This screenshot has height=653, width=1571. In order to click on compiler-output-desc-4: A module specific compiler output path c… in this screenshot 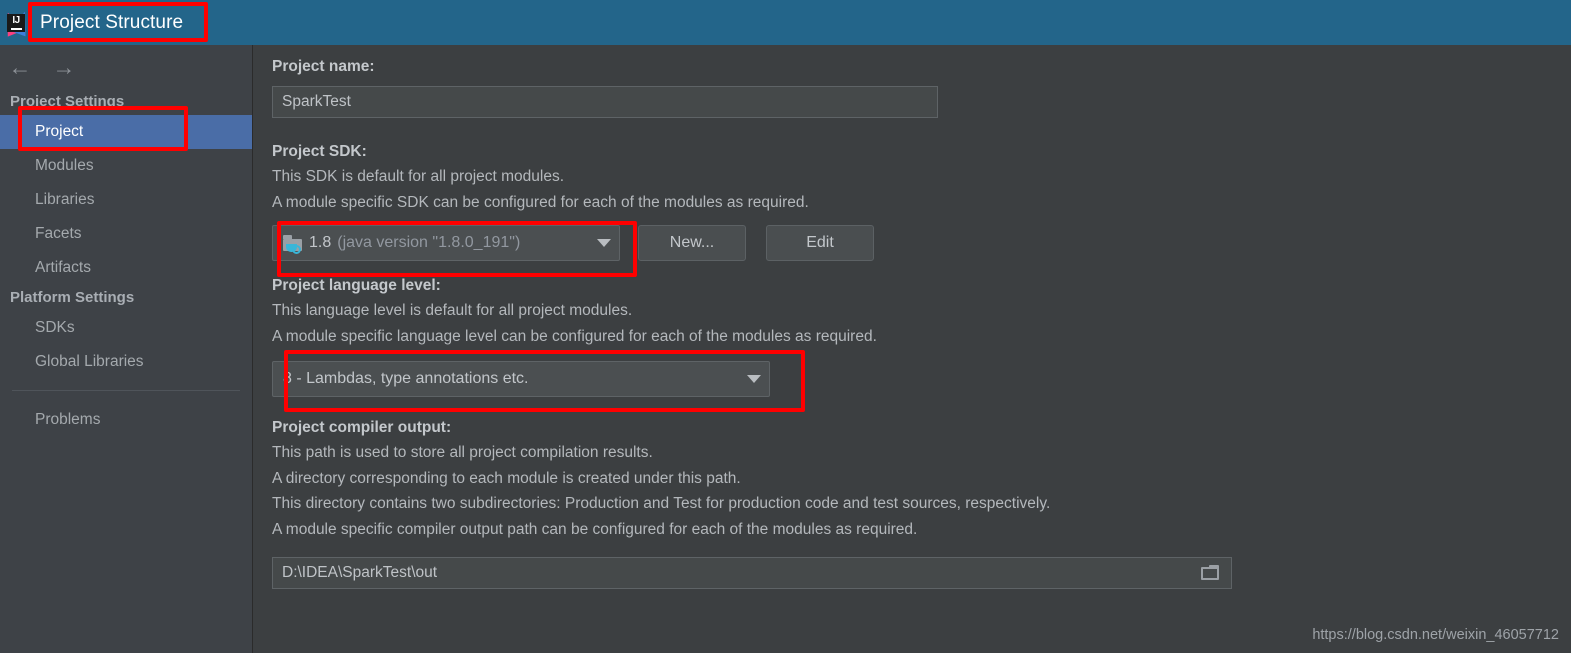, I will do `click(595, 529)`.